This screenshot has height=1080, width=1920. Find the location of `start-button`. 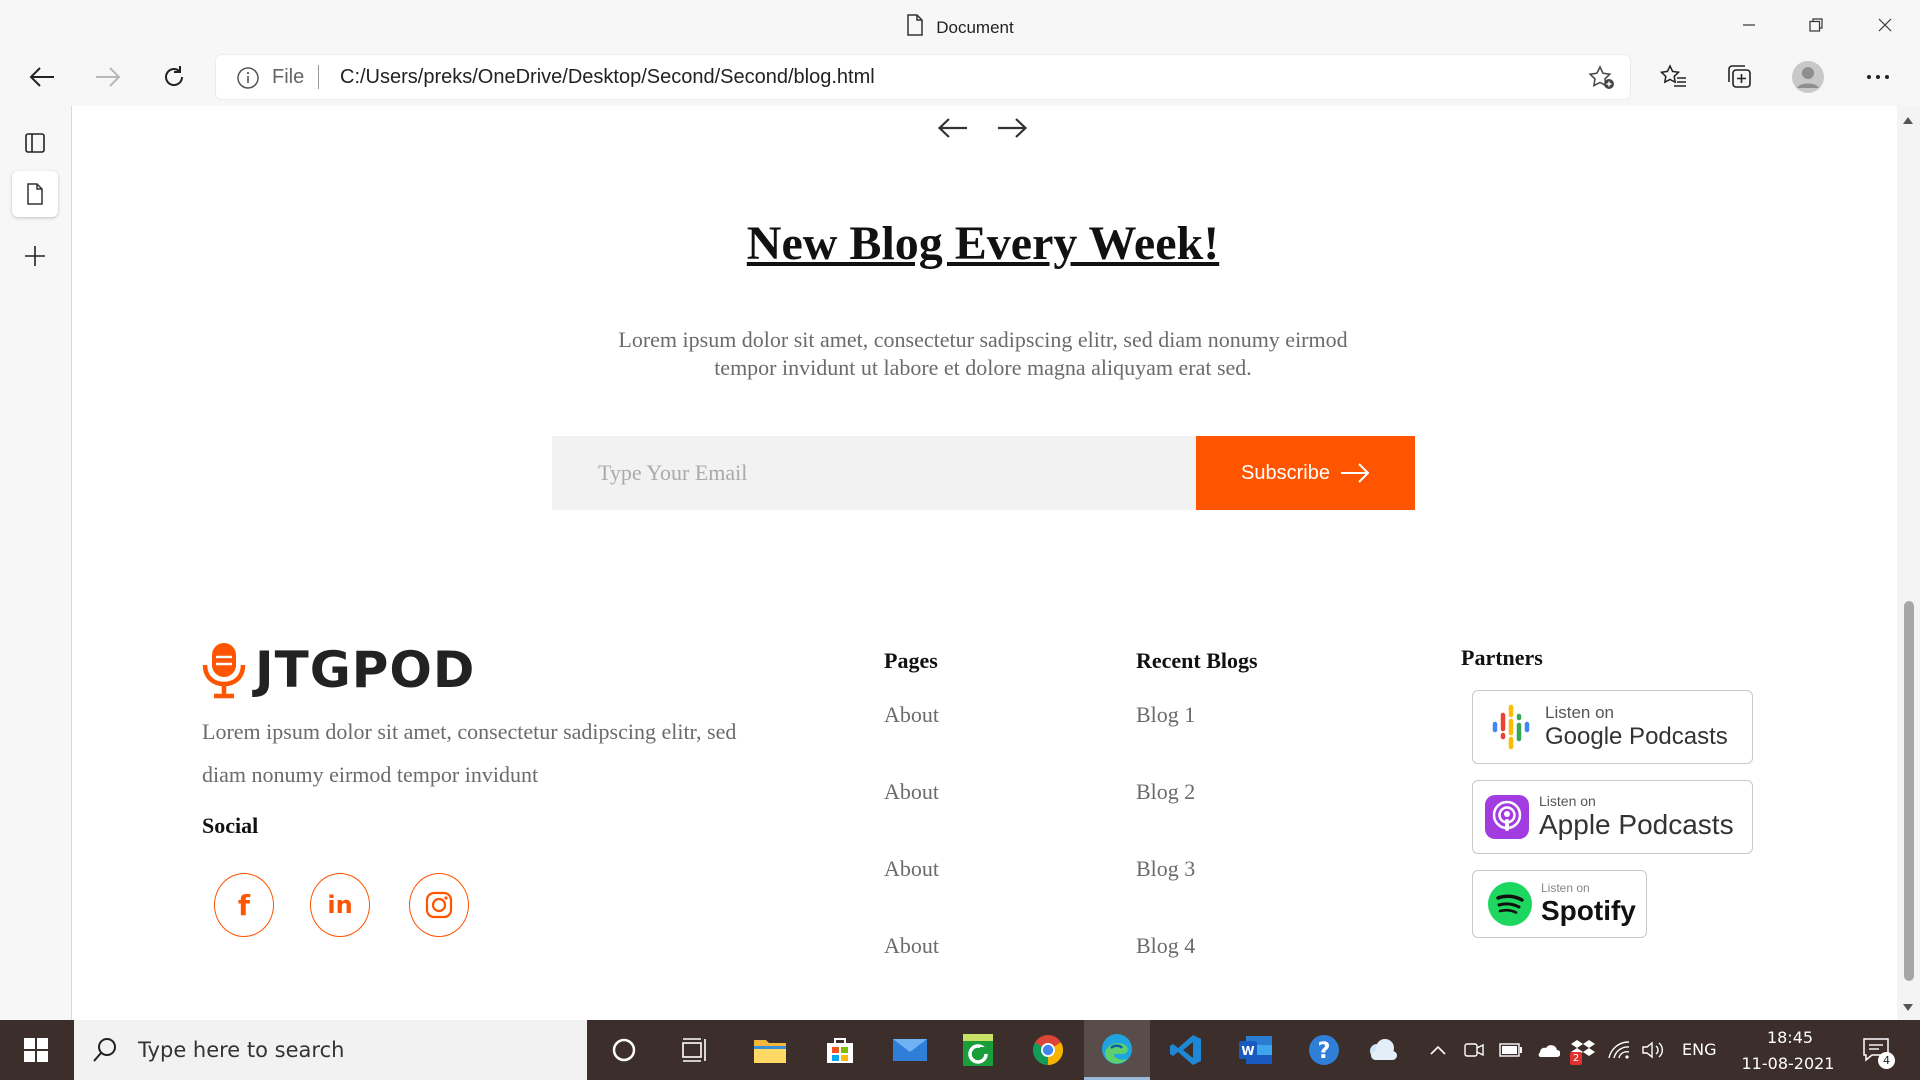

start-button is located at coordinates (36, 1050).